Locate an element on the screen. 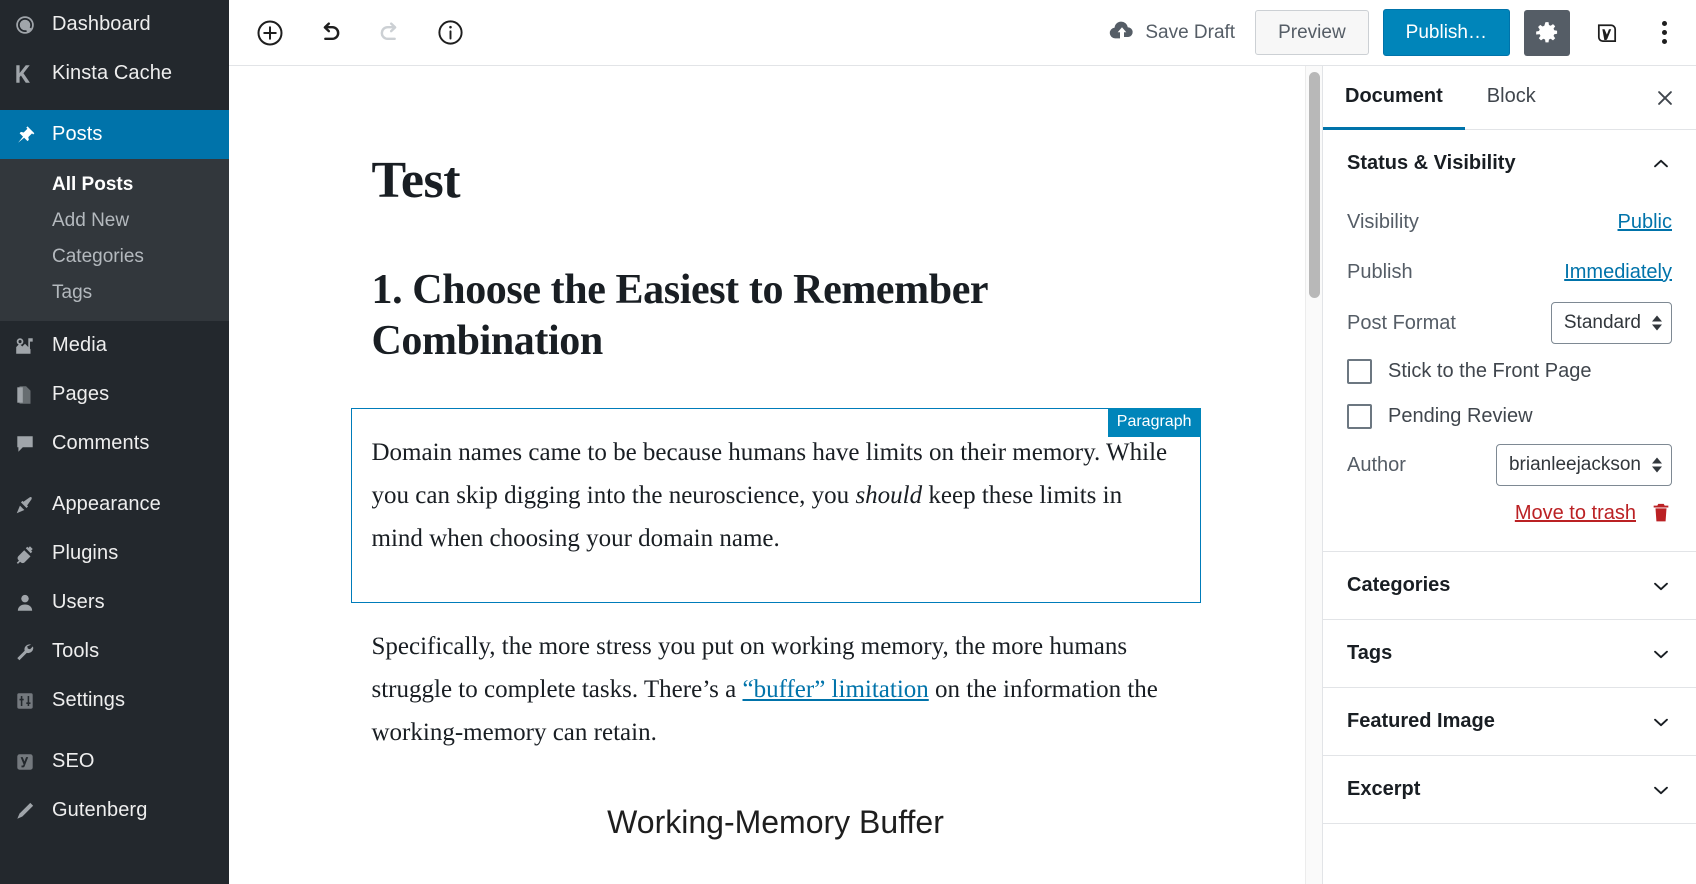 The image size is (1696, 884). checkbox-stick-to-front-page: Stick to the Front Page is located at coordinates (1509, 371).